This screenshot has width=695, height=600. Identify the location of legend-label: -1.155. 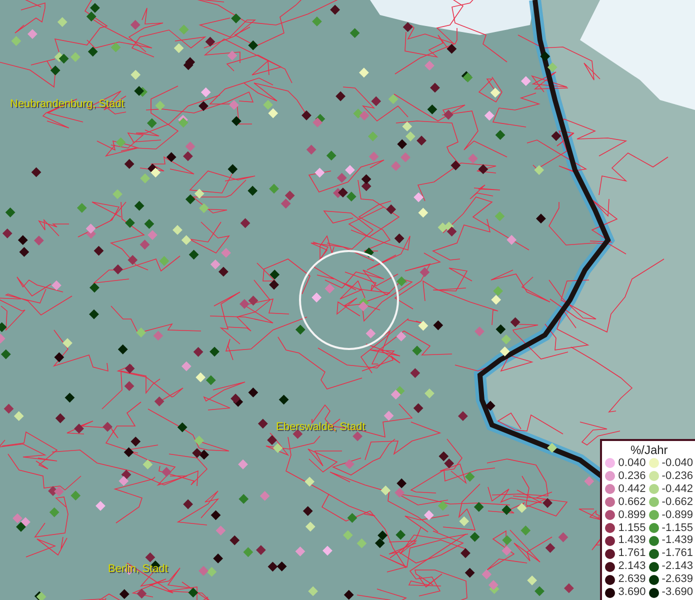
(677, 528).